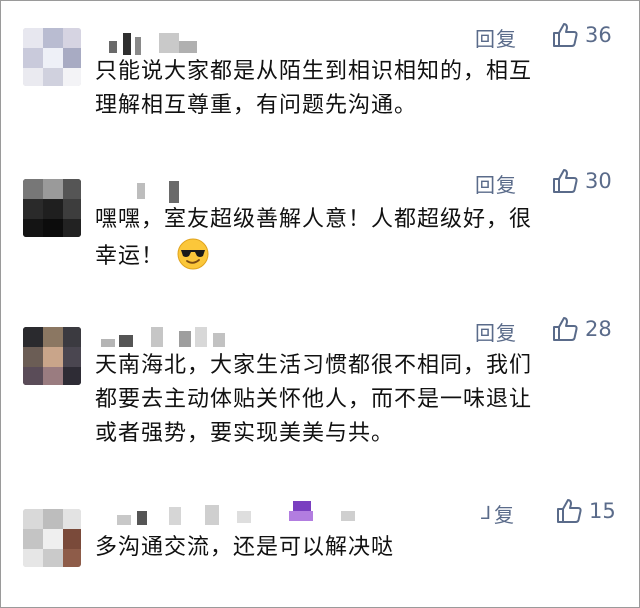  I want to click on like-count: 30, so click(598, 181).